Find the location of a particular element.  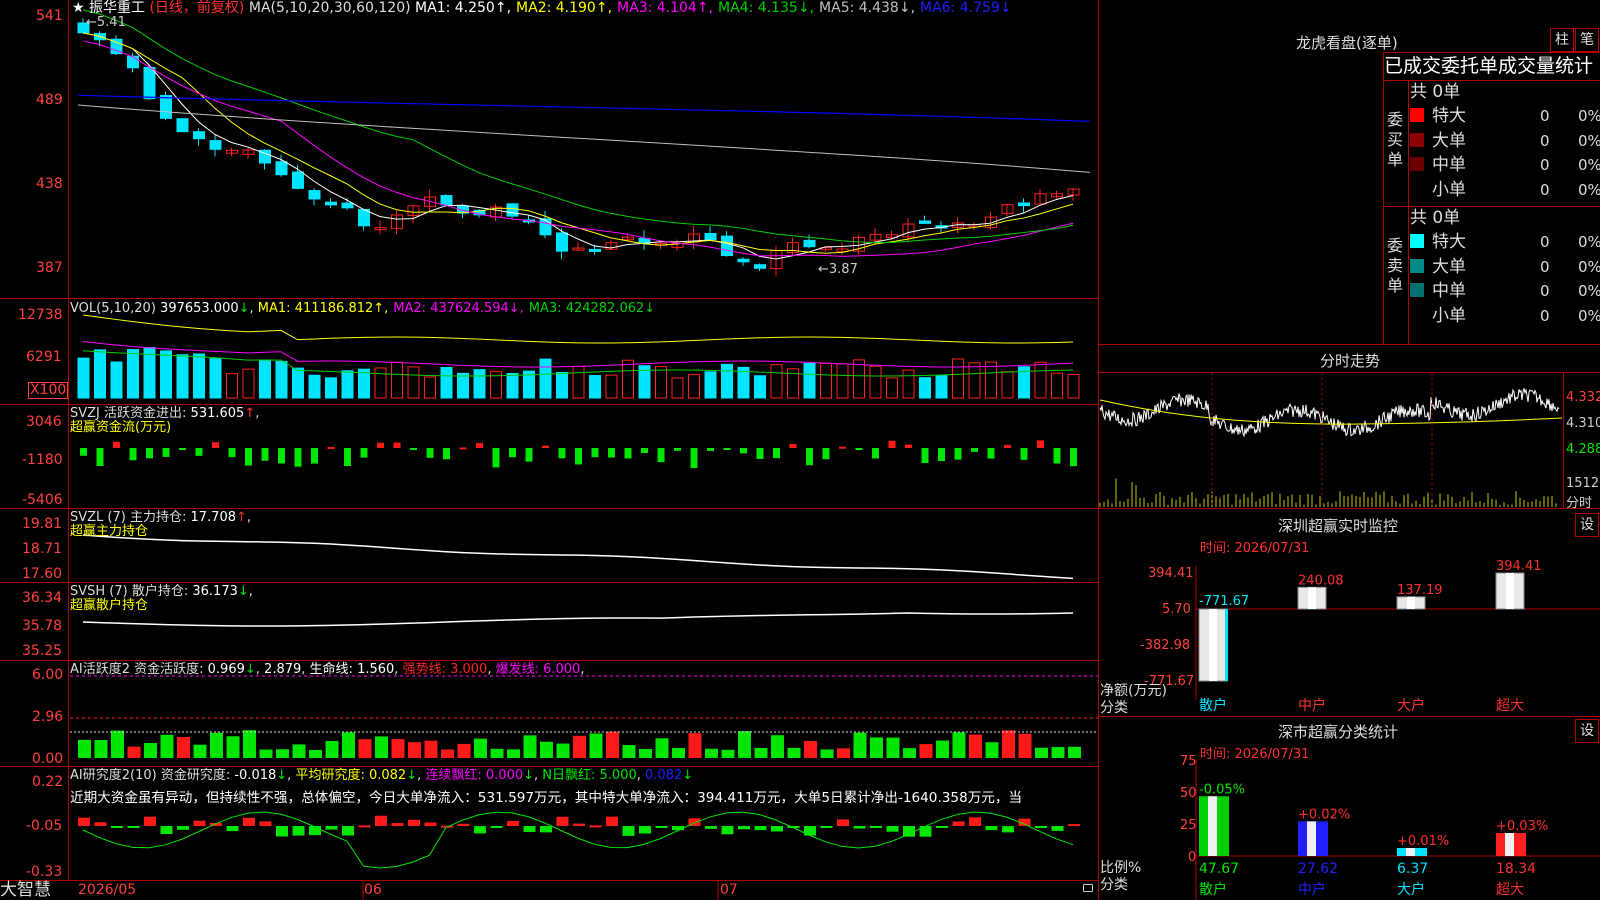

stats-bar is located at coordinates (1313, 838).